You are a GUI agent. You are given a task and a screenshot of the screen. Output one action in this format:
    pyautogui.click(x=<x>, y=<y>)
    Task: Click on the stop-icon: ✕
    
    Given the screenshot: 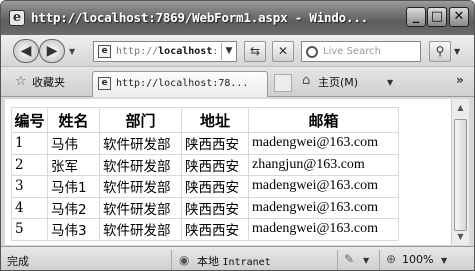 What is the action you would take?
    pyautogui.click(x=283, y=51)
    